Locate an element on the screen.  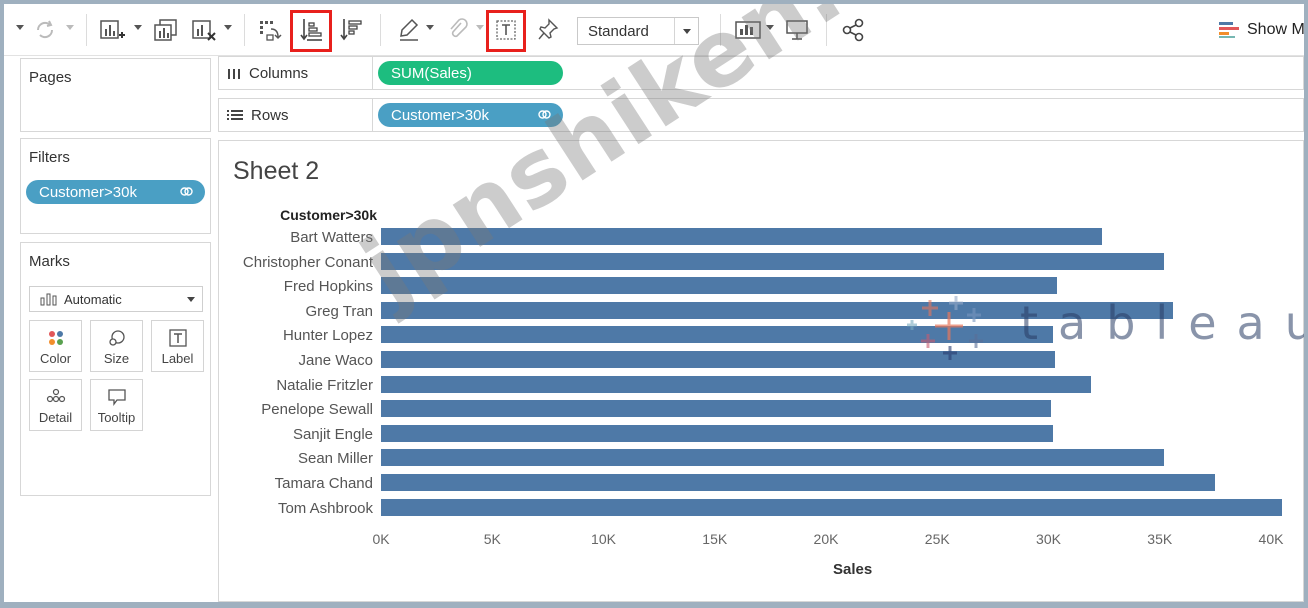
columns-shelf-header: Columns is located at coordinates (296, 73).